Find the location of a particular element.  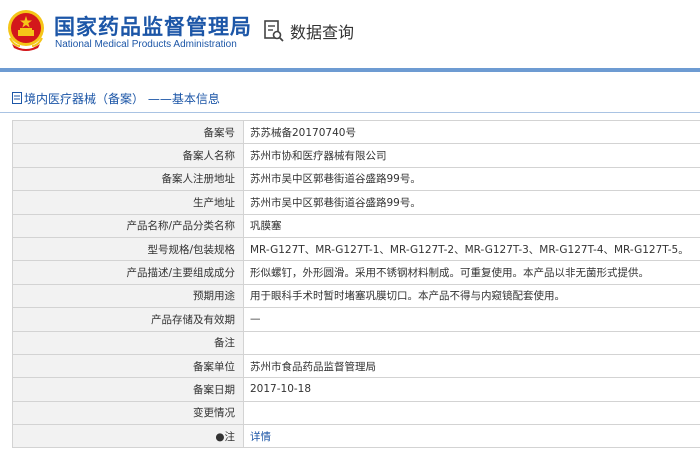

field-label: 备案号 is located at coordinates (128, 132).